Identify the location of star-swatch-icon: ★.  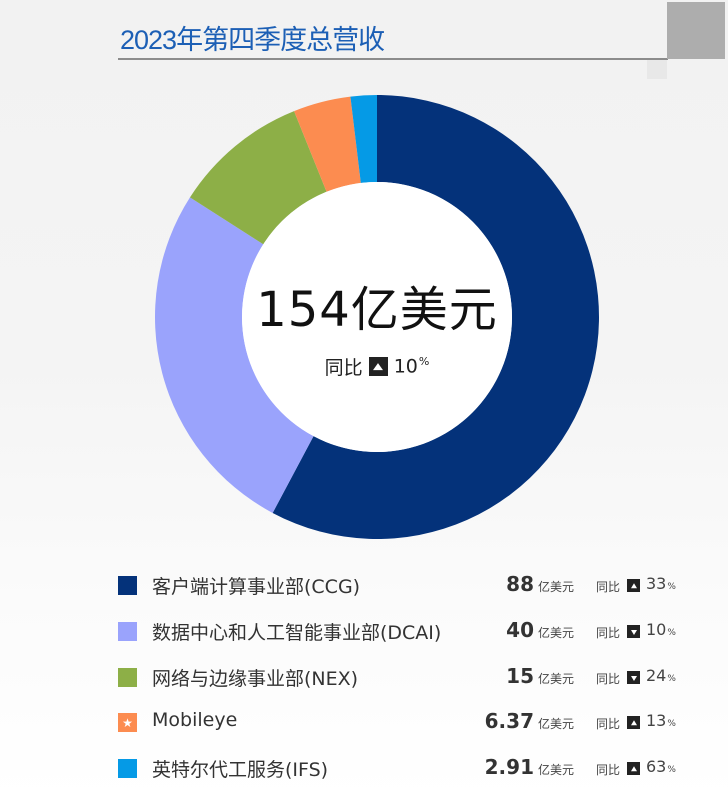
(127, 722).